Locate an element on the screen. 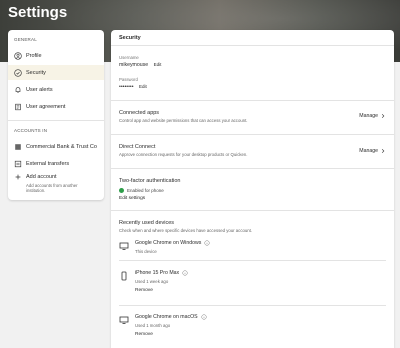 Image resolution: width=400 pixels, height=348 pixels. sidebar-account-external-transfers: External transfers is located at coordinates (56, 163).